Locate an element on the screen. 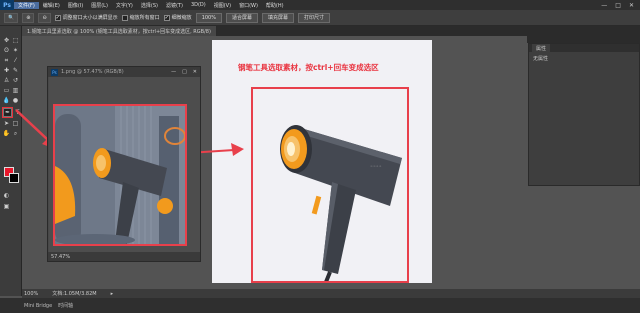 This screenshot has width=640, height=313. zoom-all-windows-label: 缩放所有窗口 is located at coordinates (144, 18).